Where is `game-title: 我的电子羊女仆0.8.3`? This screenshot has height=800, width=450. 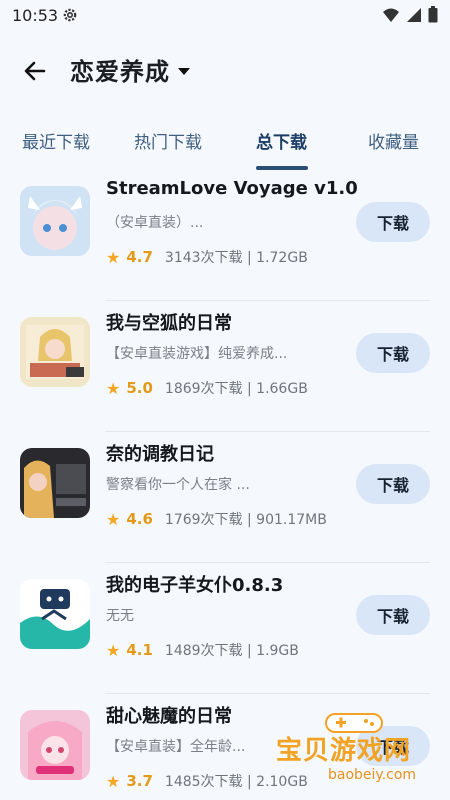 game-title: 我的电子羊女仆0.8.3 is located at coordinates (195, 585).